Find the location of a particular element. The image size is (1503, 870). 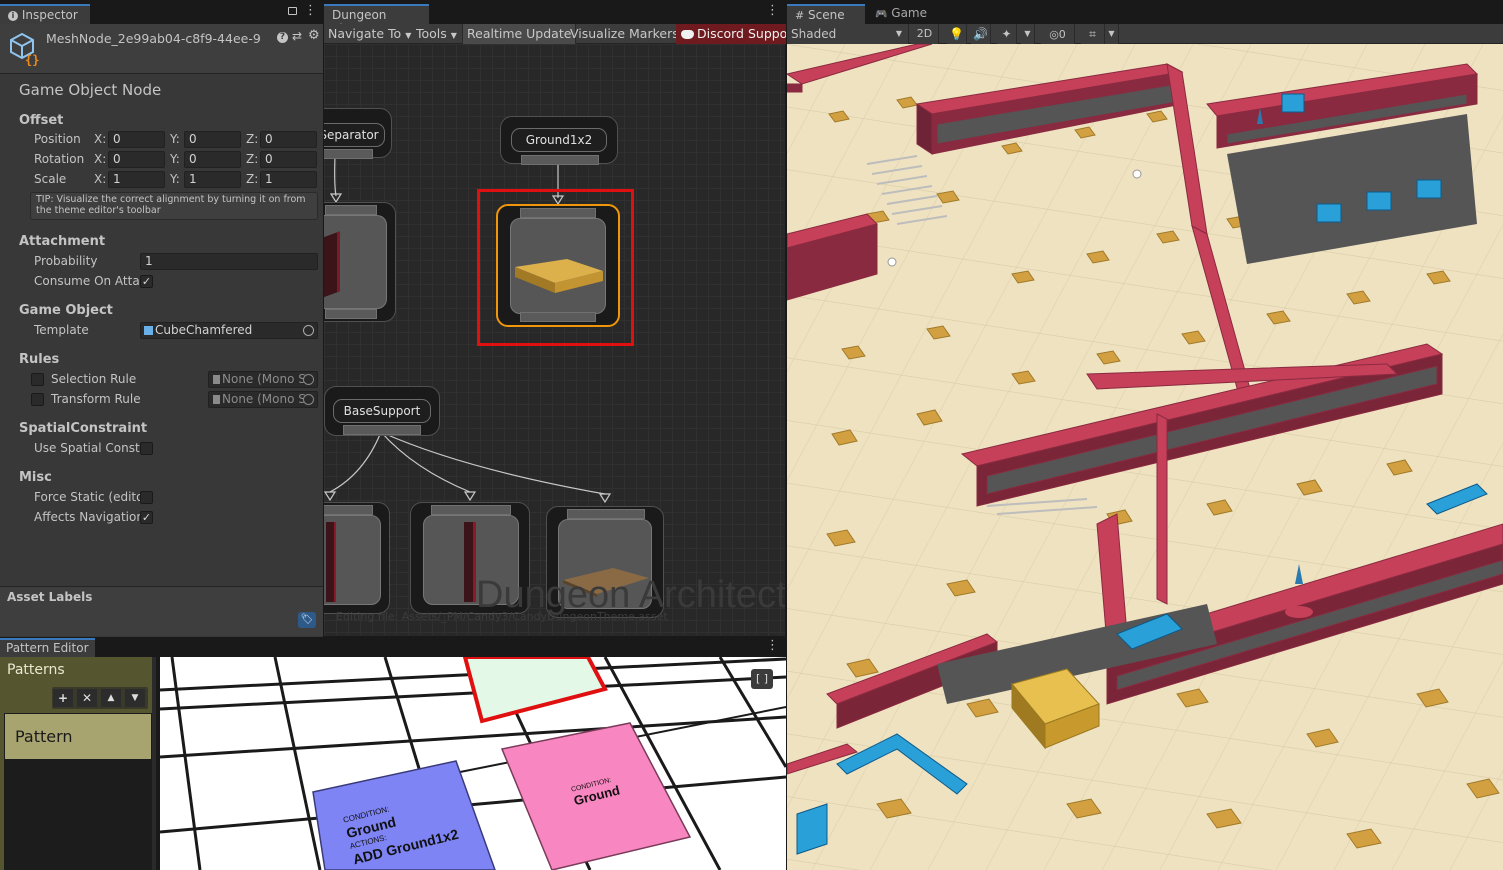

lighting-bulb-icon: 💡 is located at coordinates (957, 34).